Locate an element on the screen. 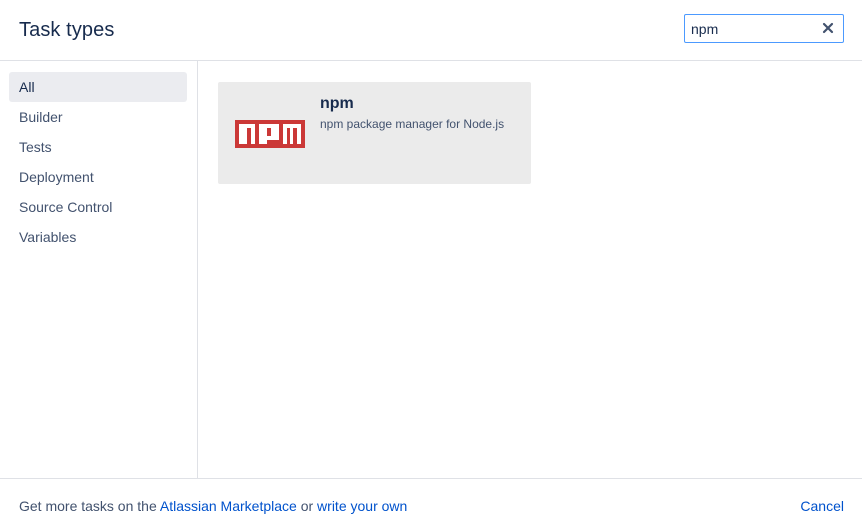  search-input is located at coordinates (753, 28).